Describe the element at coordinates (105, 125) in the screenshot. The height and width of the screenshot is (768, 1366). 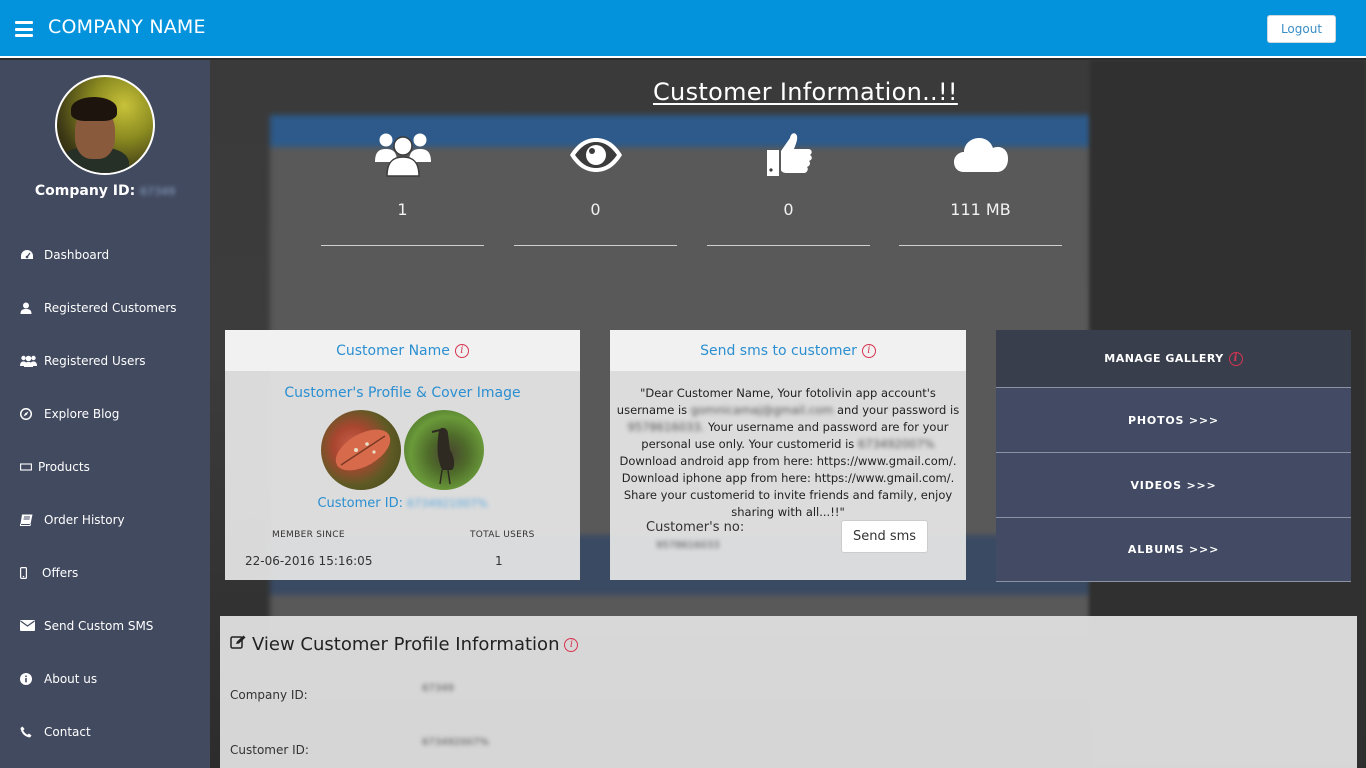
I see `avatar` at that location.